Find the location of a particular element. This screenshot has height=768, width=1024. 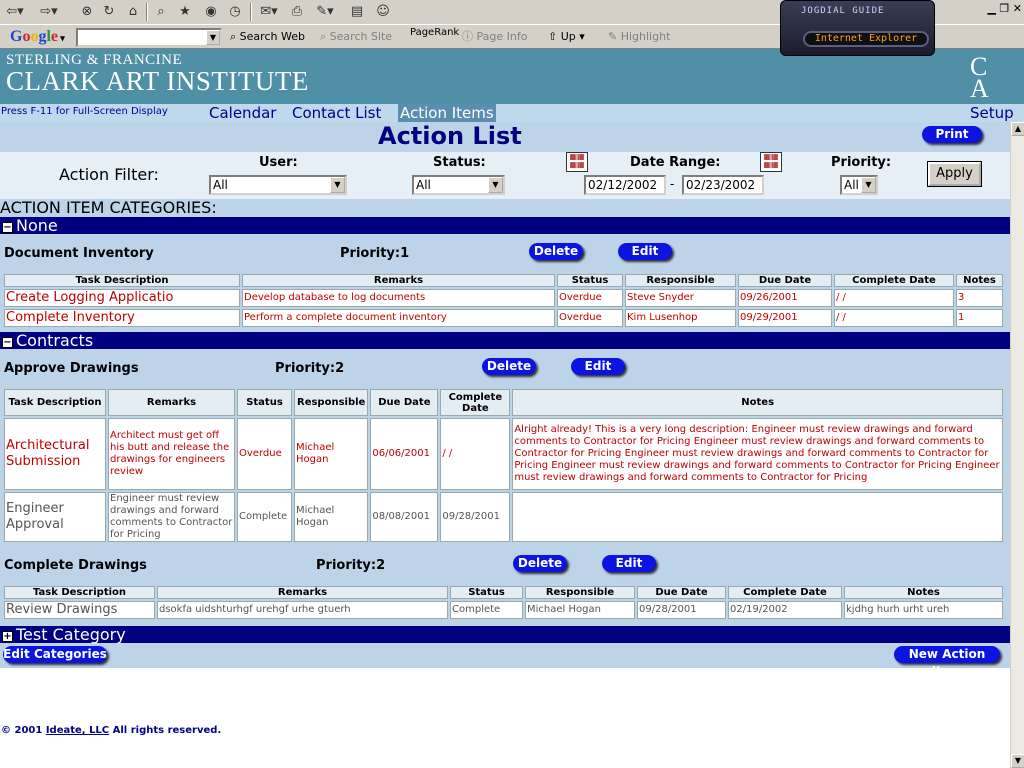

priority-label: Priority: is located at coordinates (861, 162).